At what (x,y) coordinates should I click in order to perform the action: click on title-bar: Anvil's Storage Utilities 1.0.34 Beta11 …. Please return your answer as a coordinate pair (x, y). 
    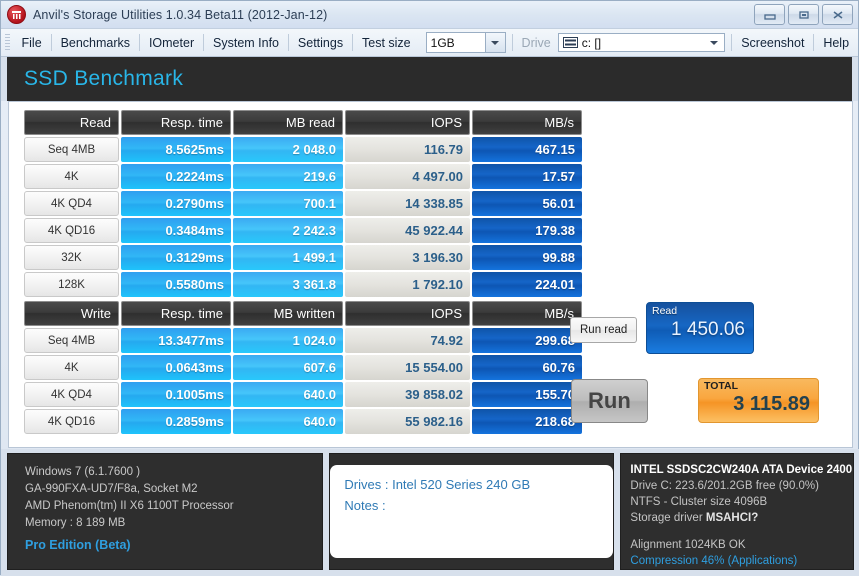
    Looking at the image, I should click on (429, 15).